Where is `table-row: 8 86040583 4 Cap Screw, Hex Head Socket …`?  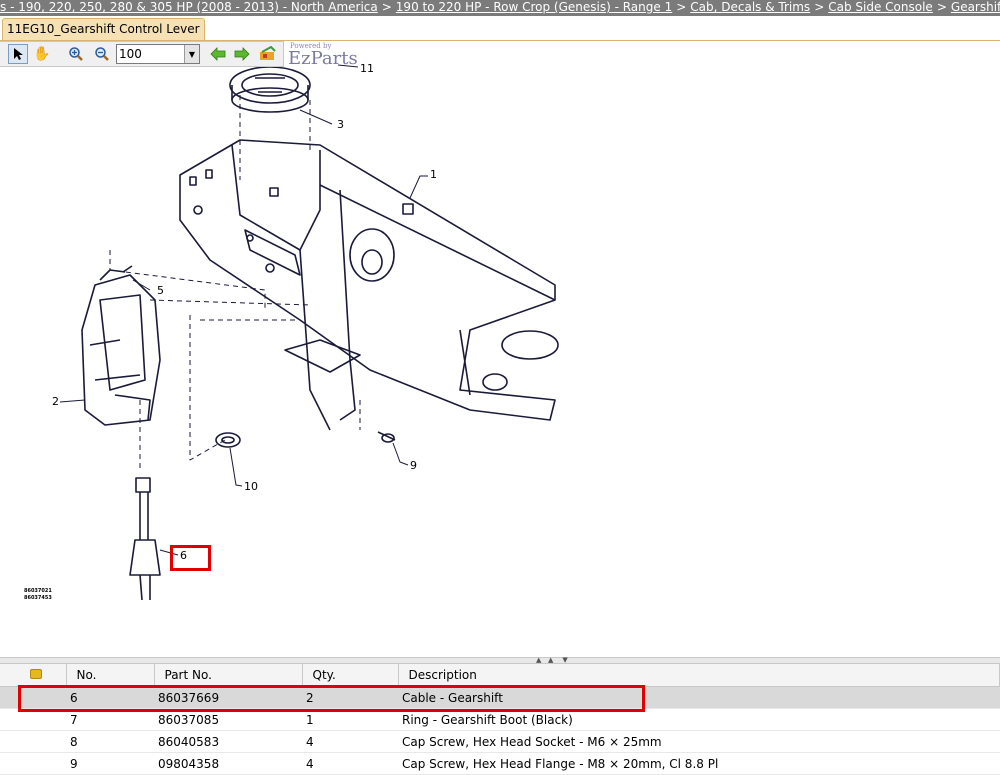
table-row: 8 86040583 4 Cap Screw, Hex Head Socket … is located at coordinates (500, 741).